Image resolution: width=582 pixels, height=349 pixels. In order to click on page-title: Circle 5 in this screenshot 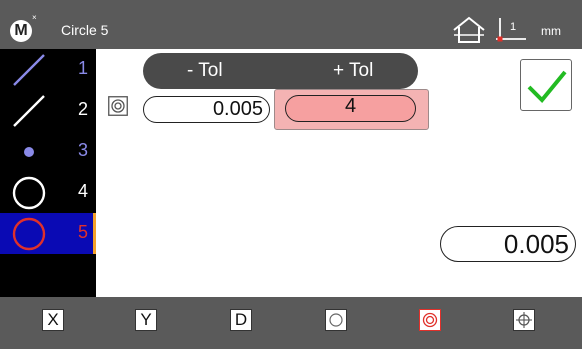, I will do `click(85, 30)`.